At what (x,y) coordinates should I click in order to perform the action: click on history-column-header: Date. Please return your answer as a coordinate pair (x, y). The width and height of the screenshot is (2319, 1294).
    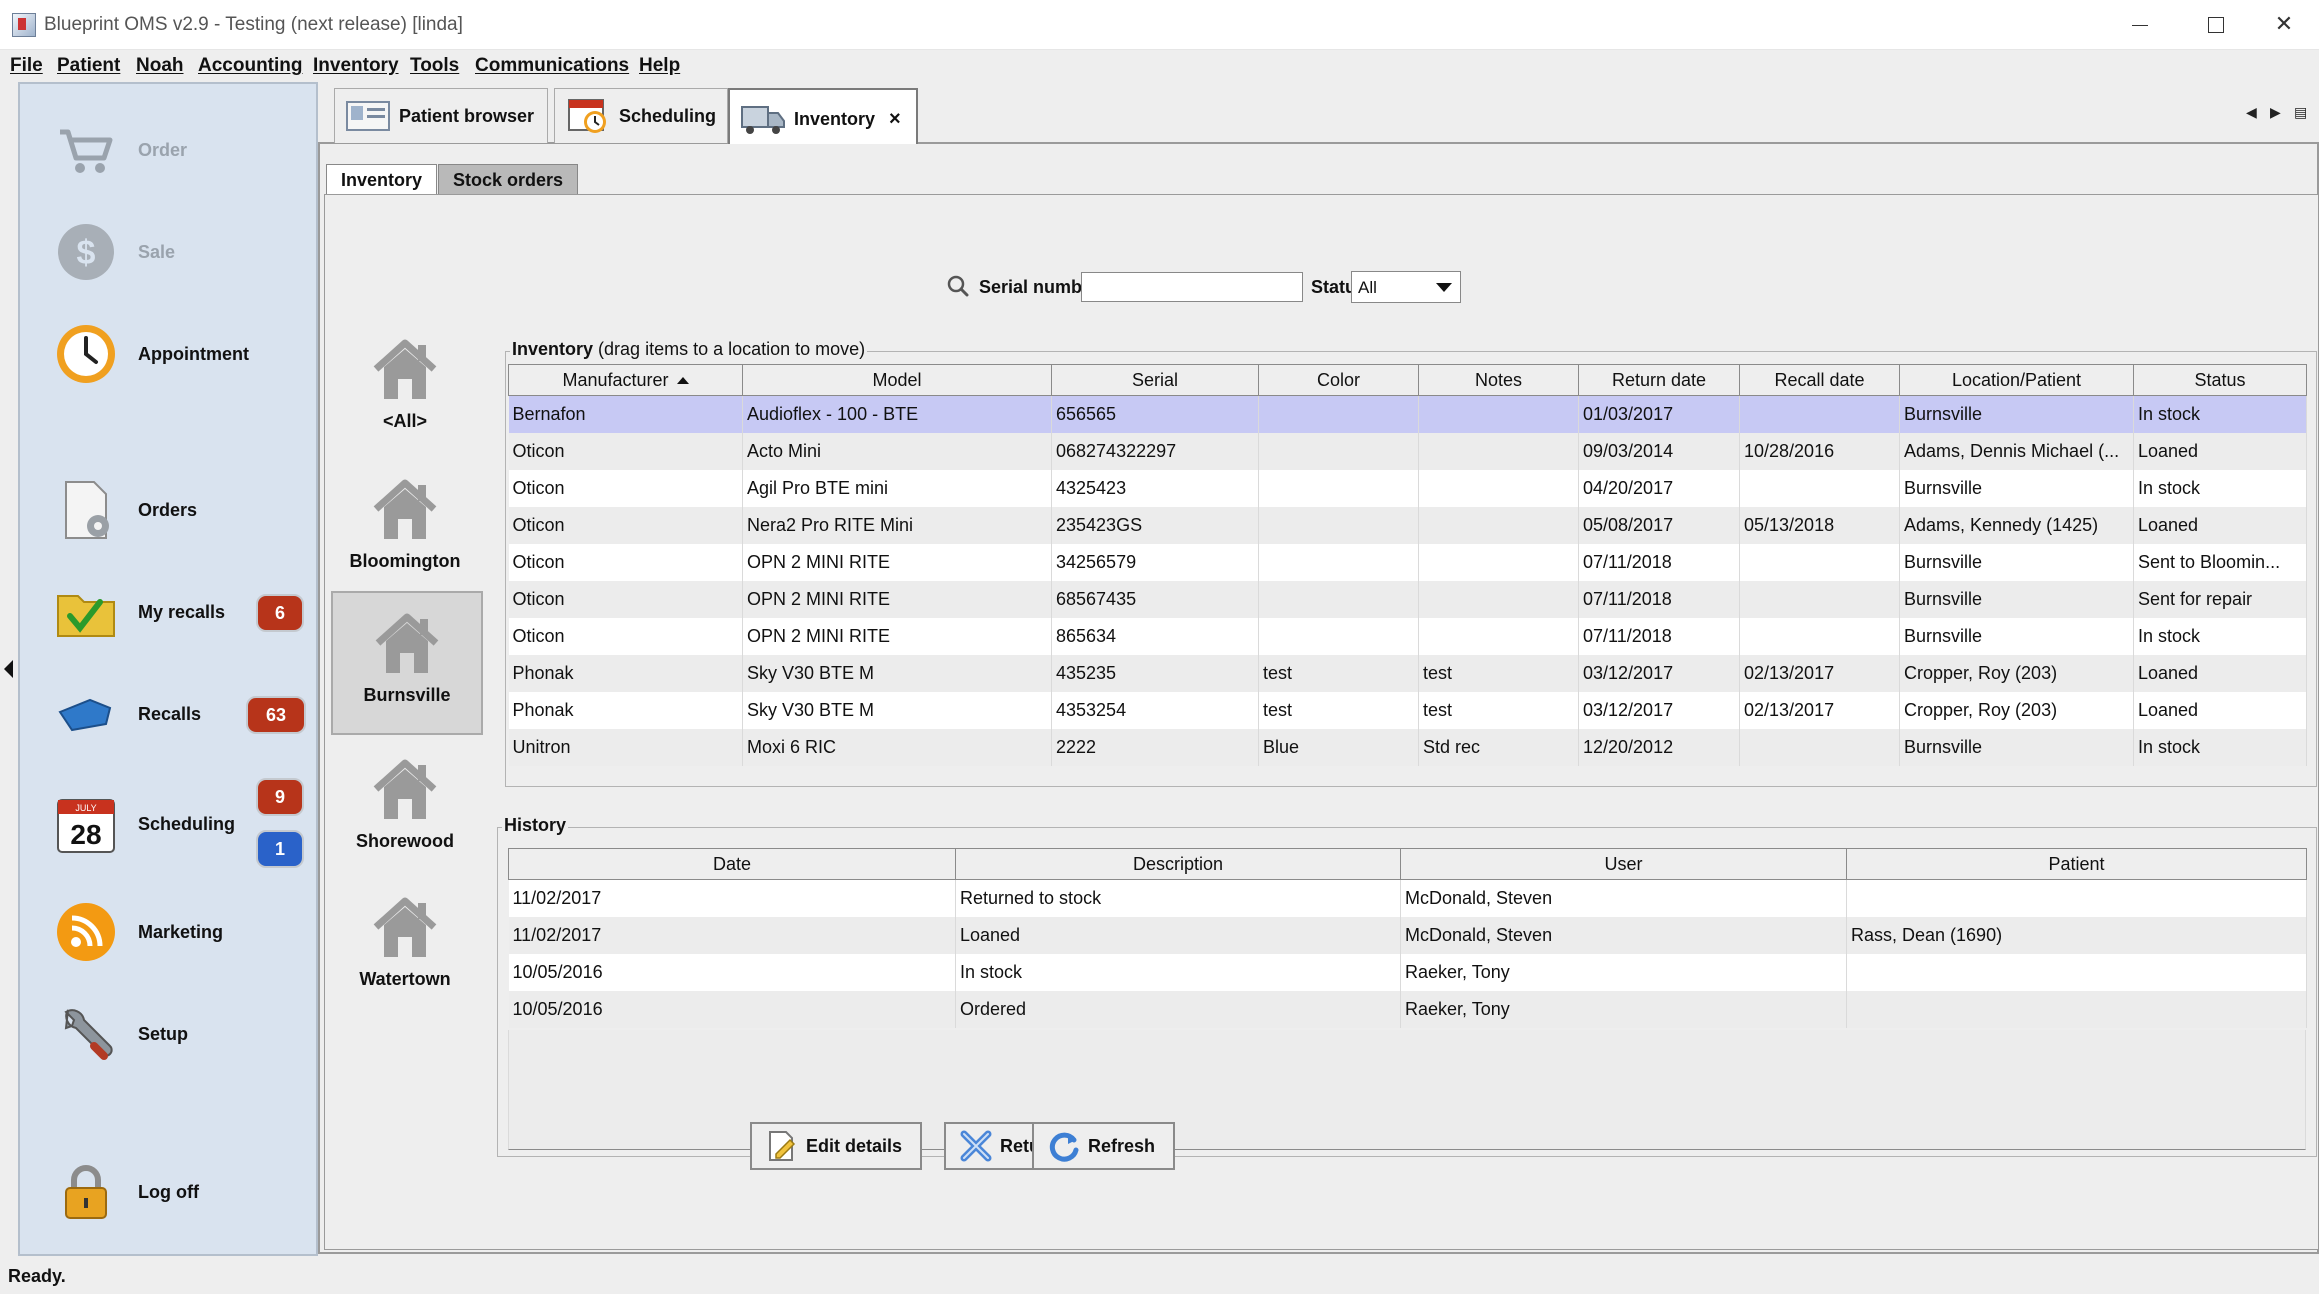
    Looking at the image, I should click on (732, 864).